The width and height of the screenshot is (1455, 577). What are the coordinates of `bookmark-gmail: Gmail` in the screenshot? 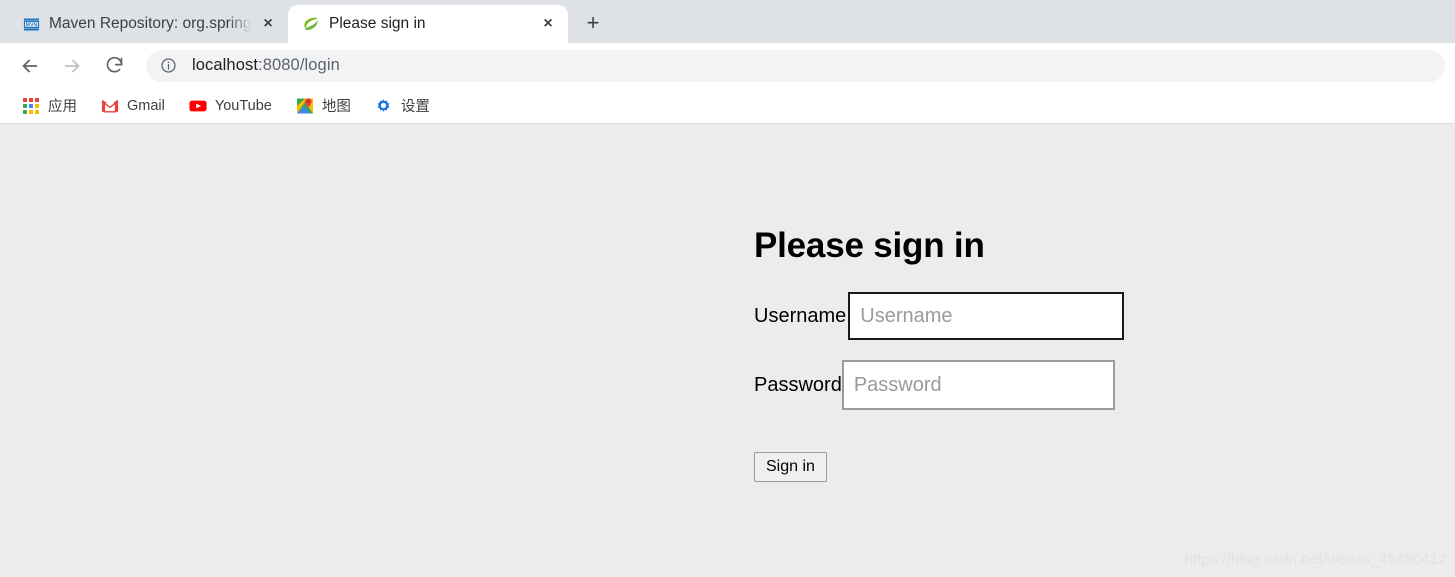 It's located at (133, 106).